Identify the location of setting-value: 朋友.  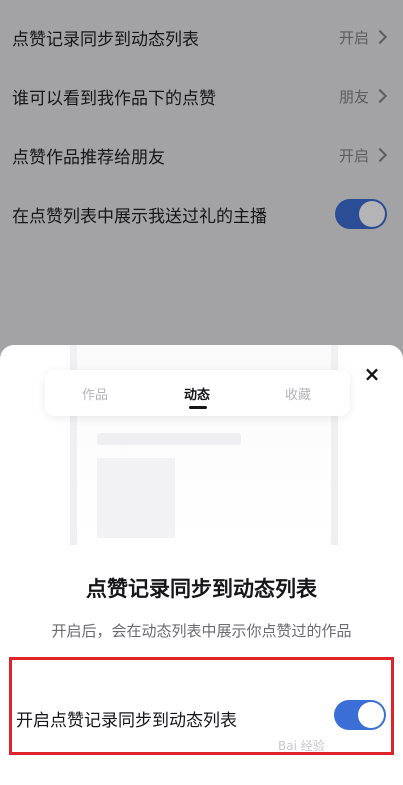
(353, 96).